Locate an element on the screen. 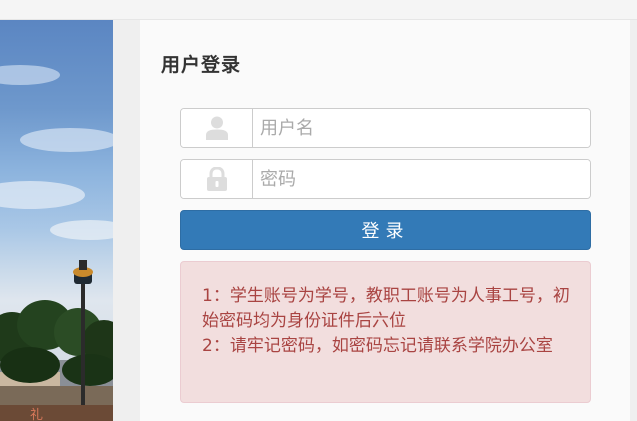 Image resolution: width=637 pixels, height=421 pixels. notice-line-account: 1：学生账号为学号，教职工账号为人事工号，初始密码均为身份证件后六位 is located at coordinates (386, 308).